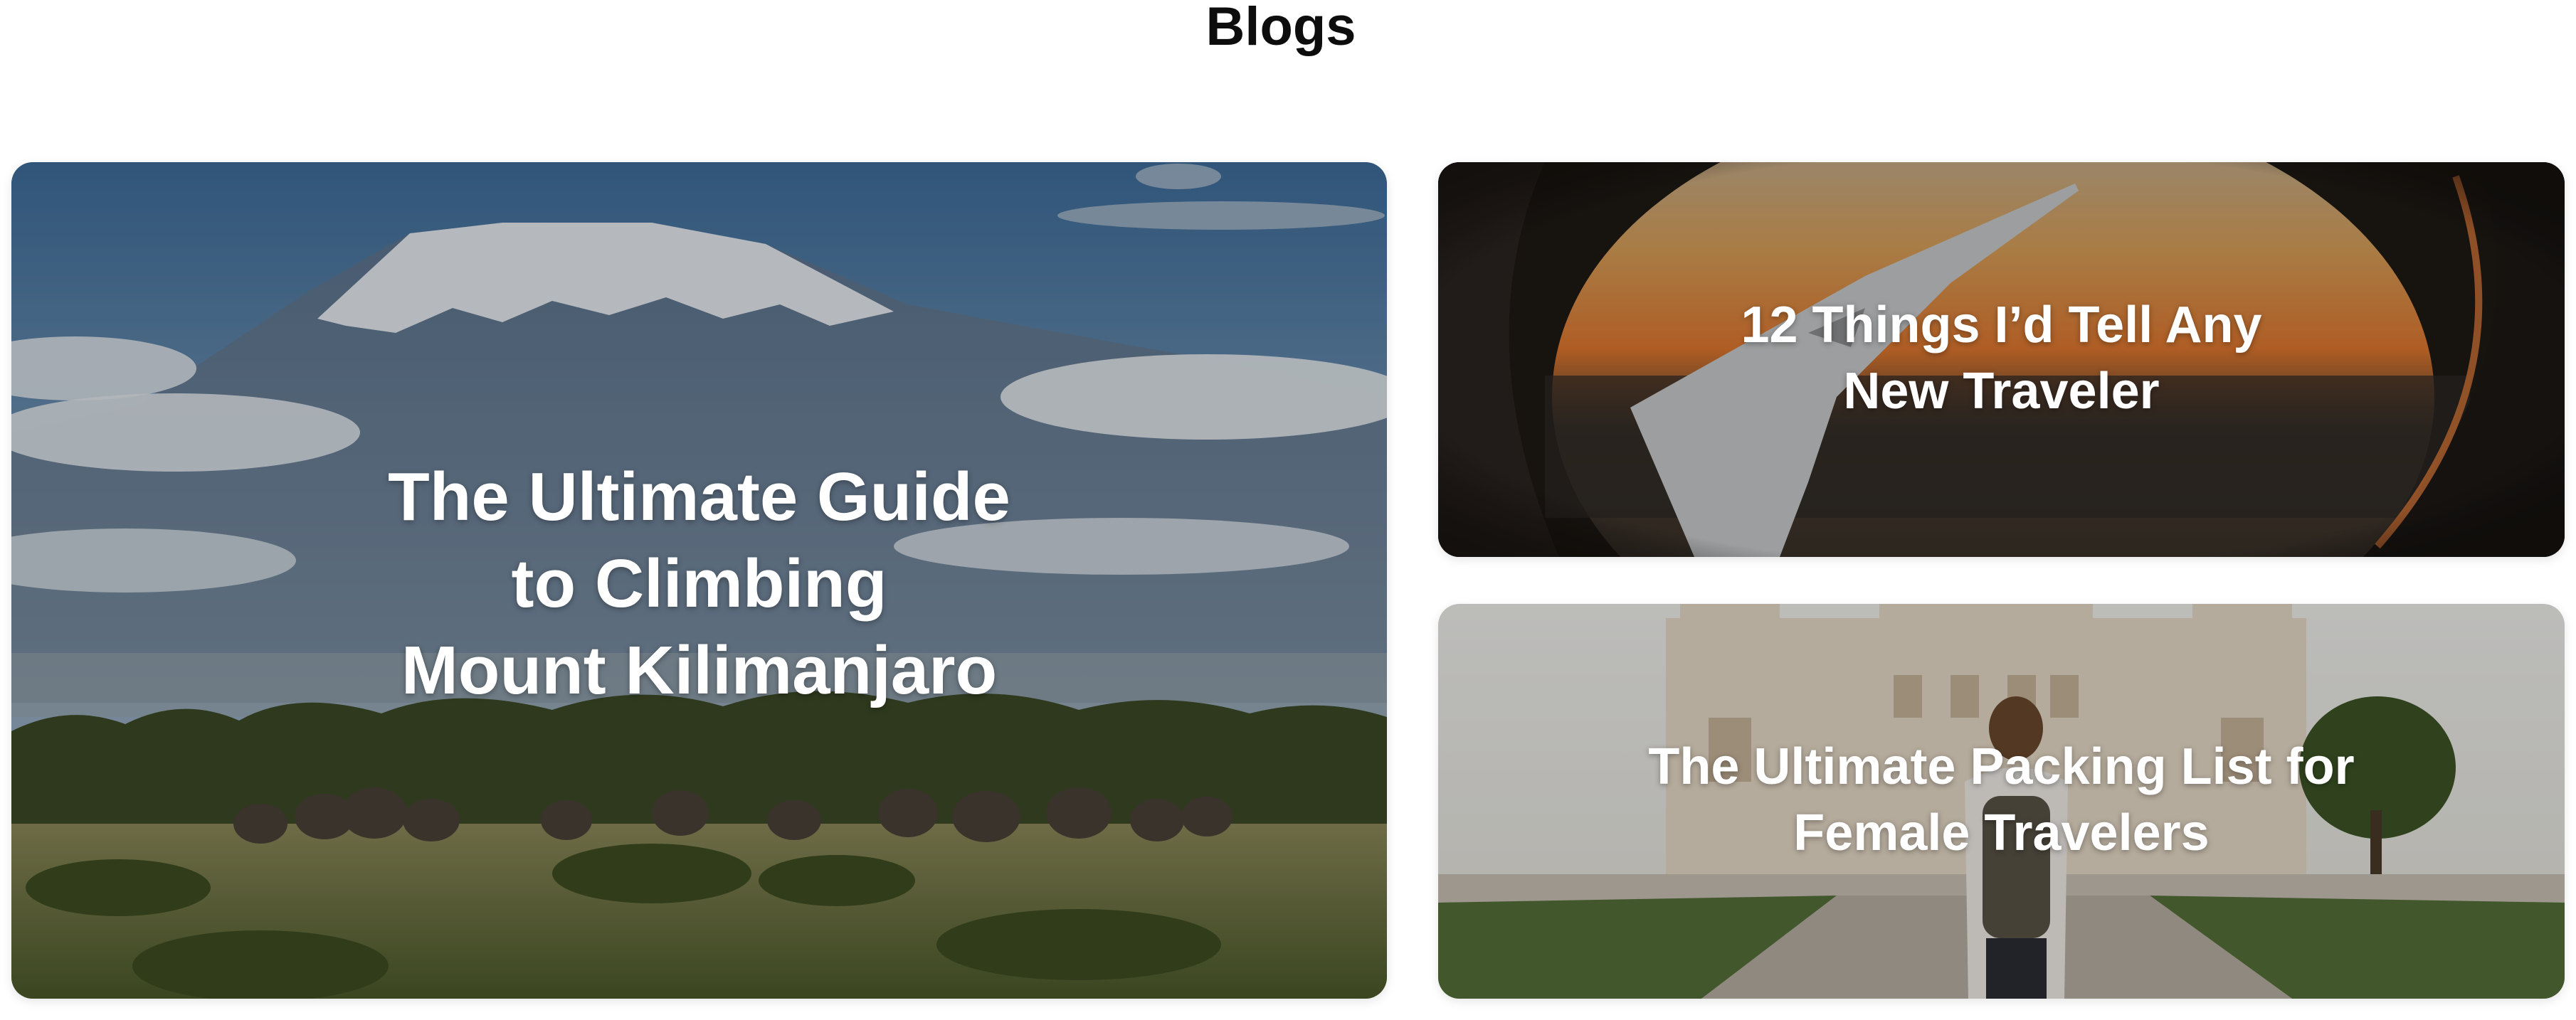 The image size is (2576, 1020). What do you see at coordinates (1281, 28) in the screenshot?
I see `page-title: Blogs` at bounding box center [1281, 28].